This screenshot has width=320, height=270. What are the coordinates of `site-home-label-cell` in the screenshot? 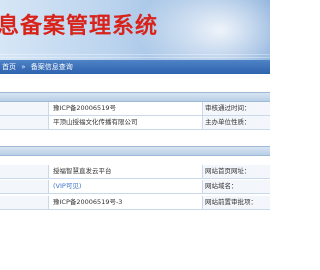 It's located at (24, 186).